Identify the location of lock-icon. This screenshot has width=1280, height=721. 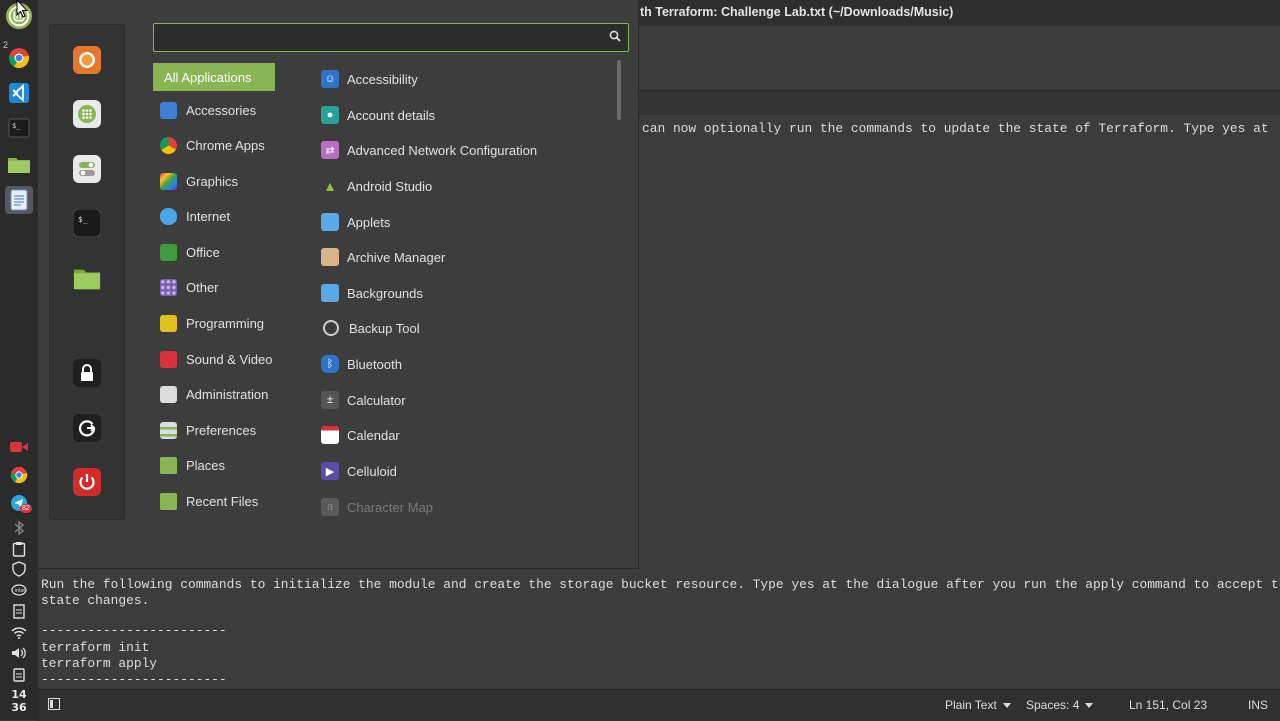
(87, 372).